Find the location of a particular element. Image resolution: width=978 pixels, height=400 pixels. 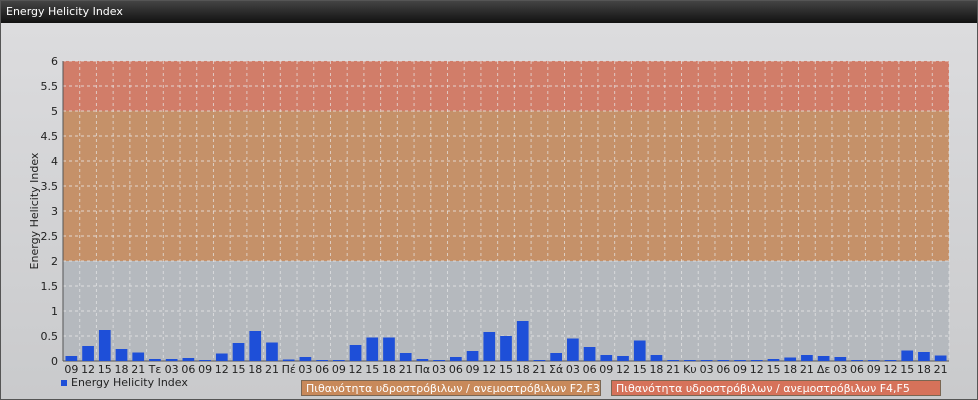

x-tick-label: Κυ is located at coordinates (690, 369).